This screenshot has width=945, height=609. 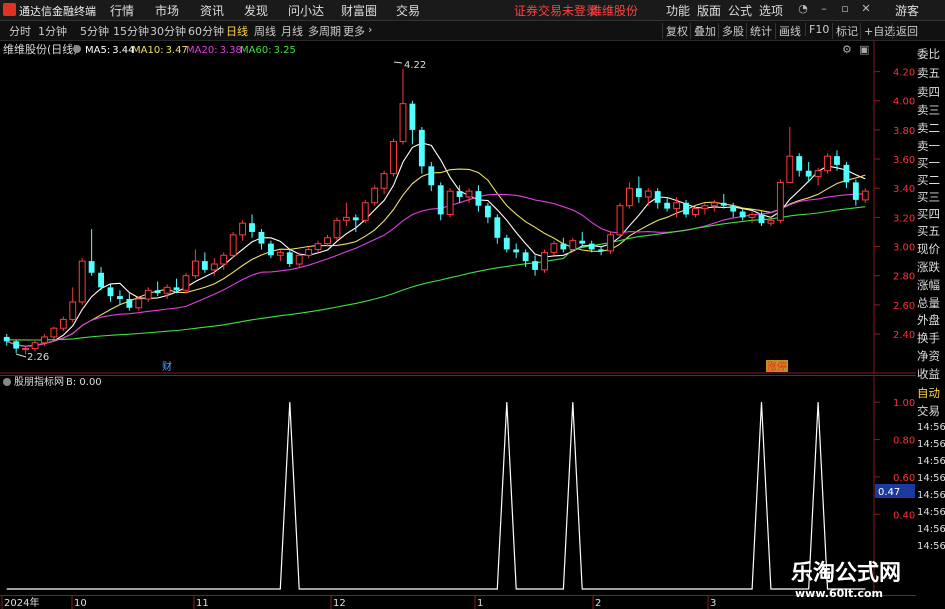 I want to click on period-30min: 30分钟, so click(x=168, y=31).